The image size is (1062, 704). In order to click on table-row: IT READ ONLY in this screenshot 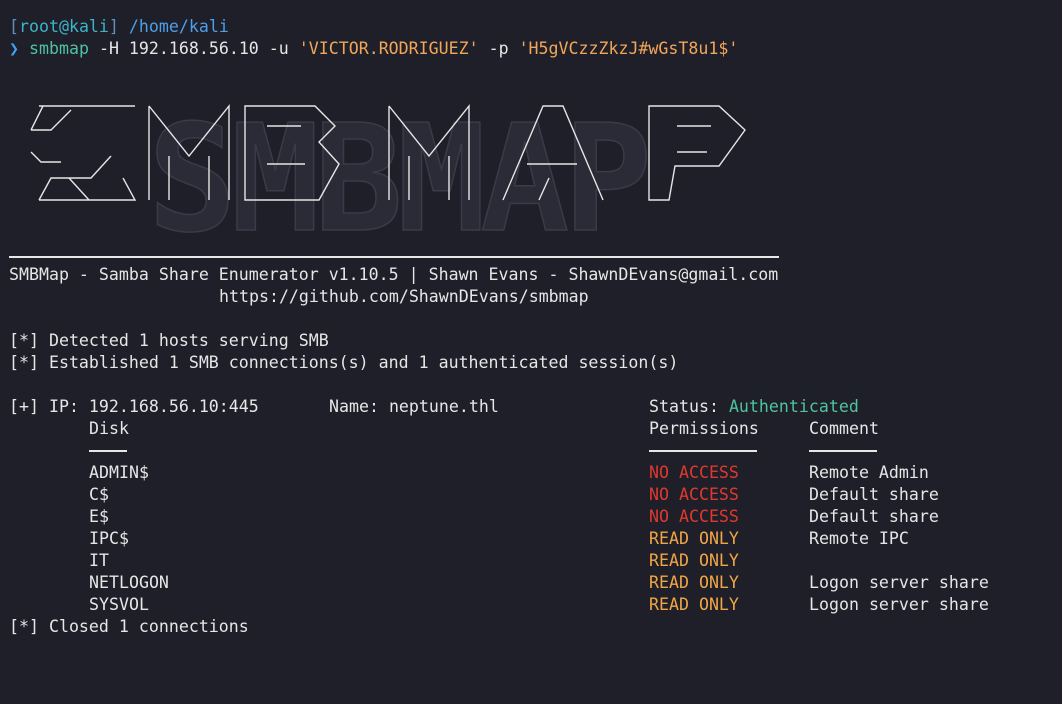, I will do `click(534, 561)`.